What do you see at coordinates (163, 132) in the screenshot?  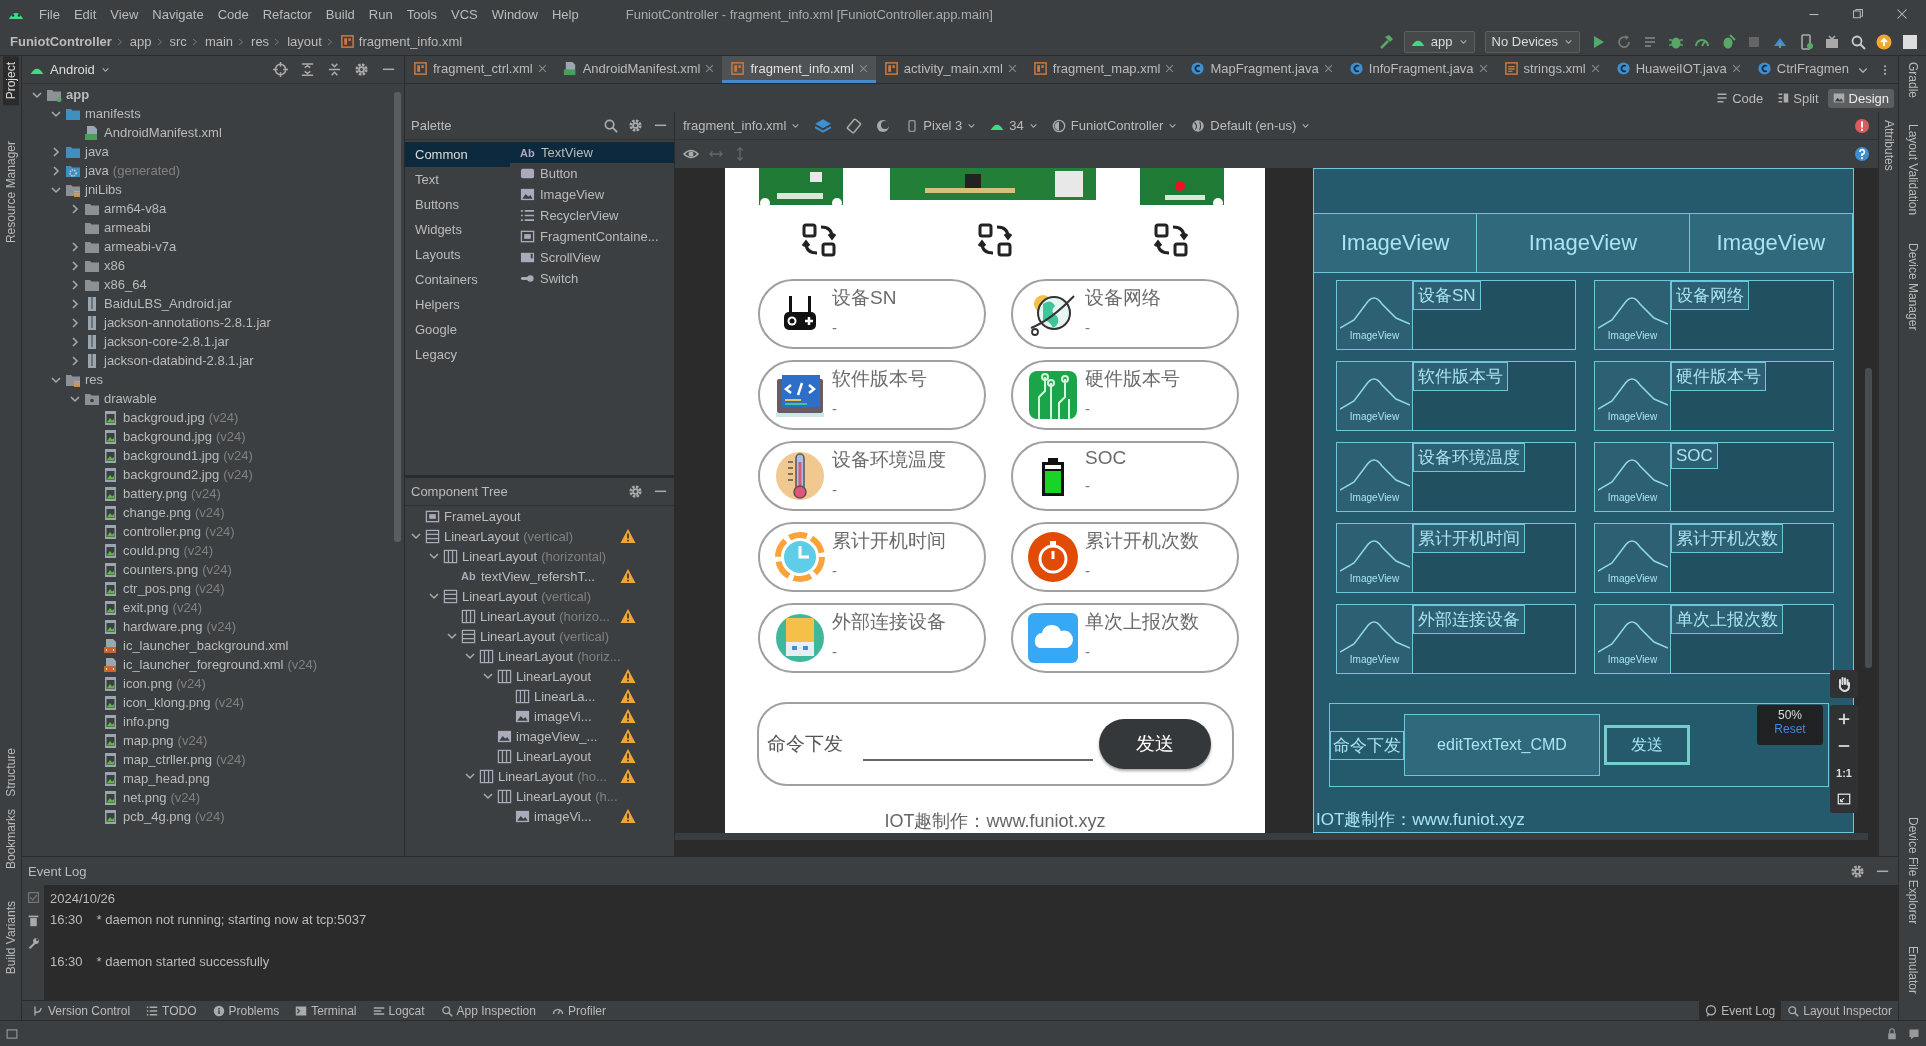 I see `tree-item: AndroidManifest.xml` at bounding box center [163, 132].